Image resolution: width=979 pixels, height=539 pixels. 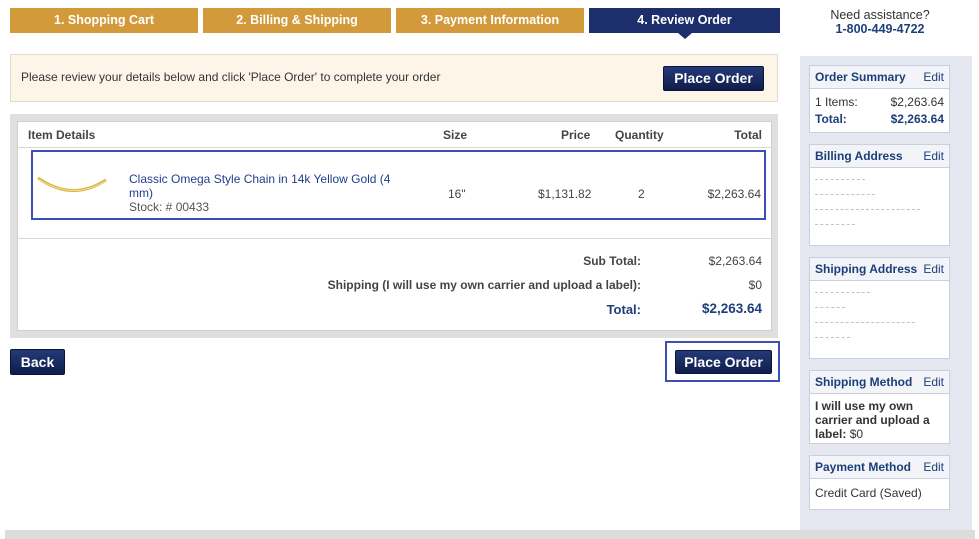 I want to click on billing-address-title: Billing Address, so click(x=859, y=156).